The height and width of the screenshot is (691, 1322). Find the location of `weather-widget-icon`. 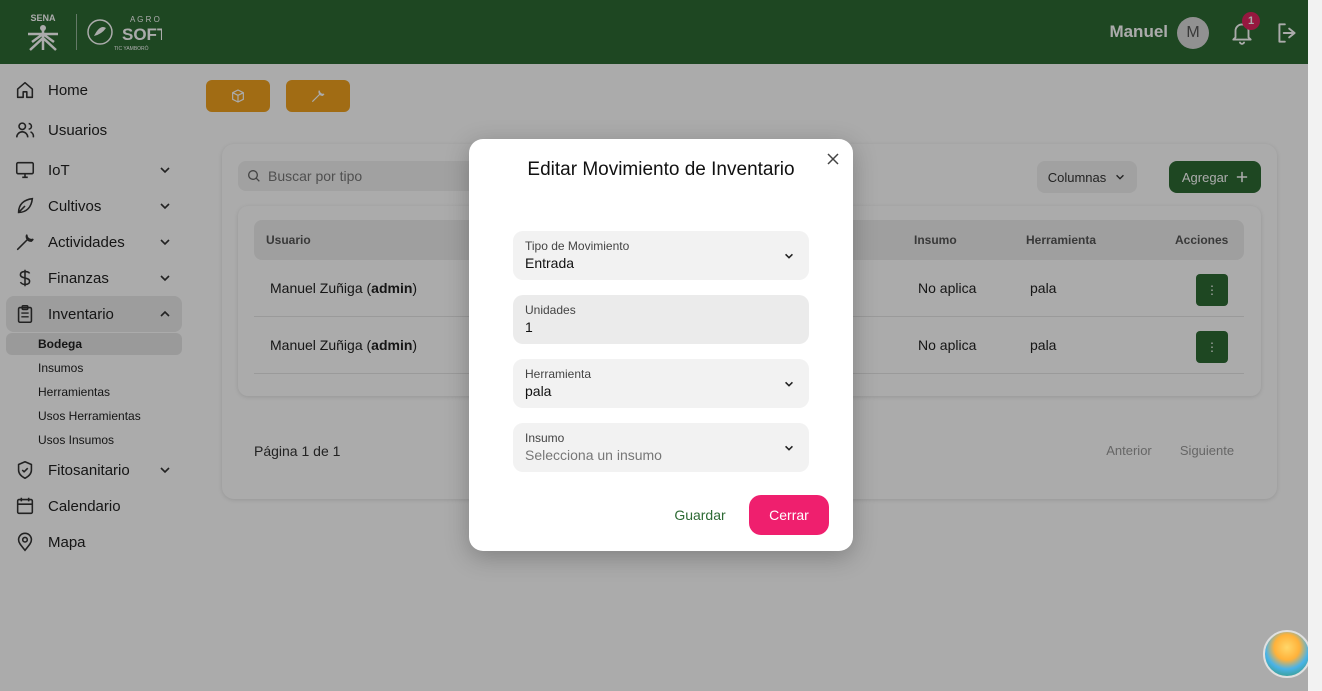

weather-widget-icon is located at coordinates (1287, 654).